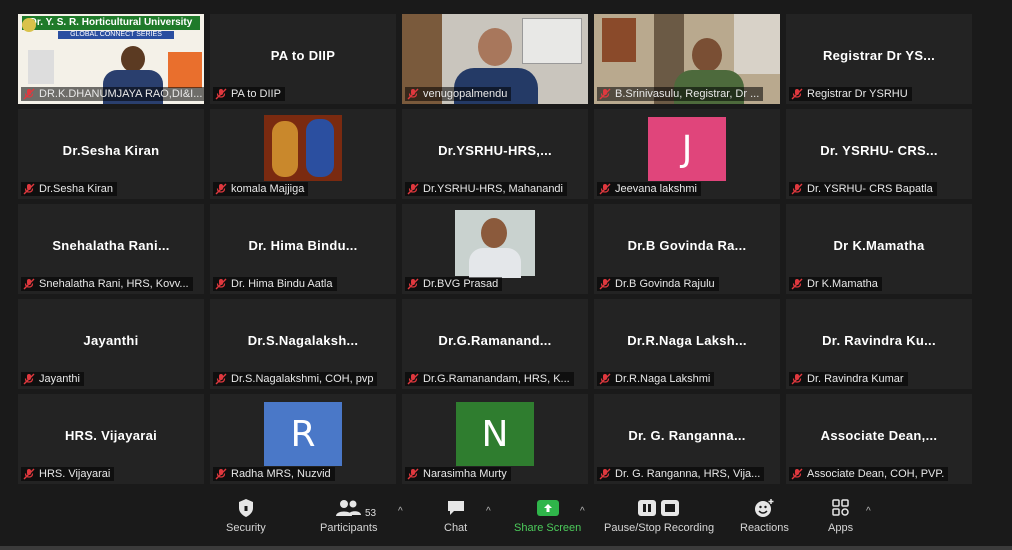 The height and width of the screenshot is (550, 1012). I want to click on participant-name-label: Dr.B Govinda Rajulu, so click(658, 284).